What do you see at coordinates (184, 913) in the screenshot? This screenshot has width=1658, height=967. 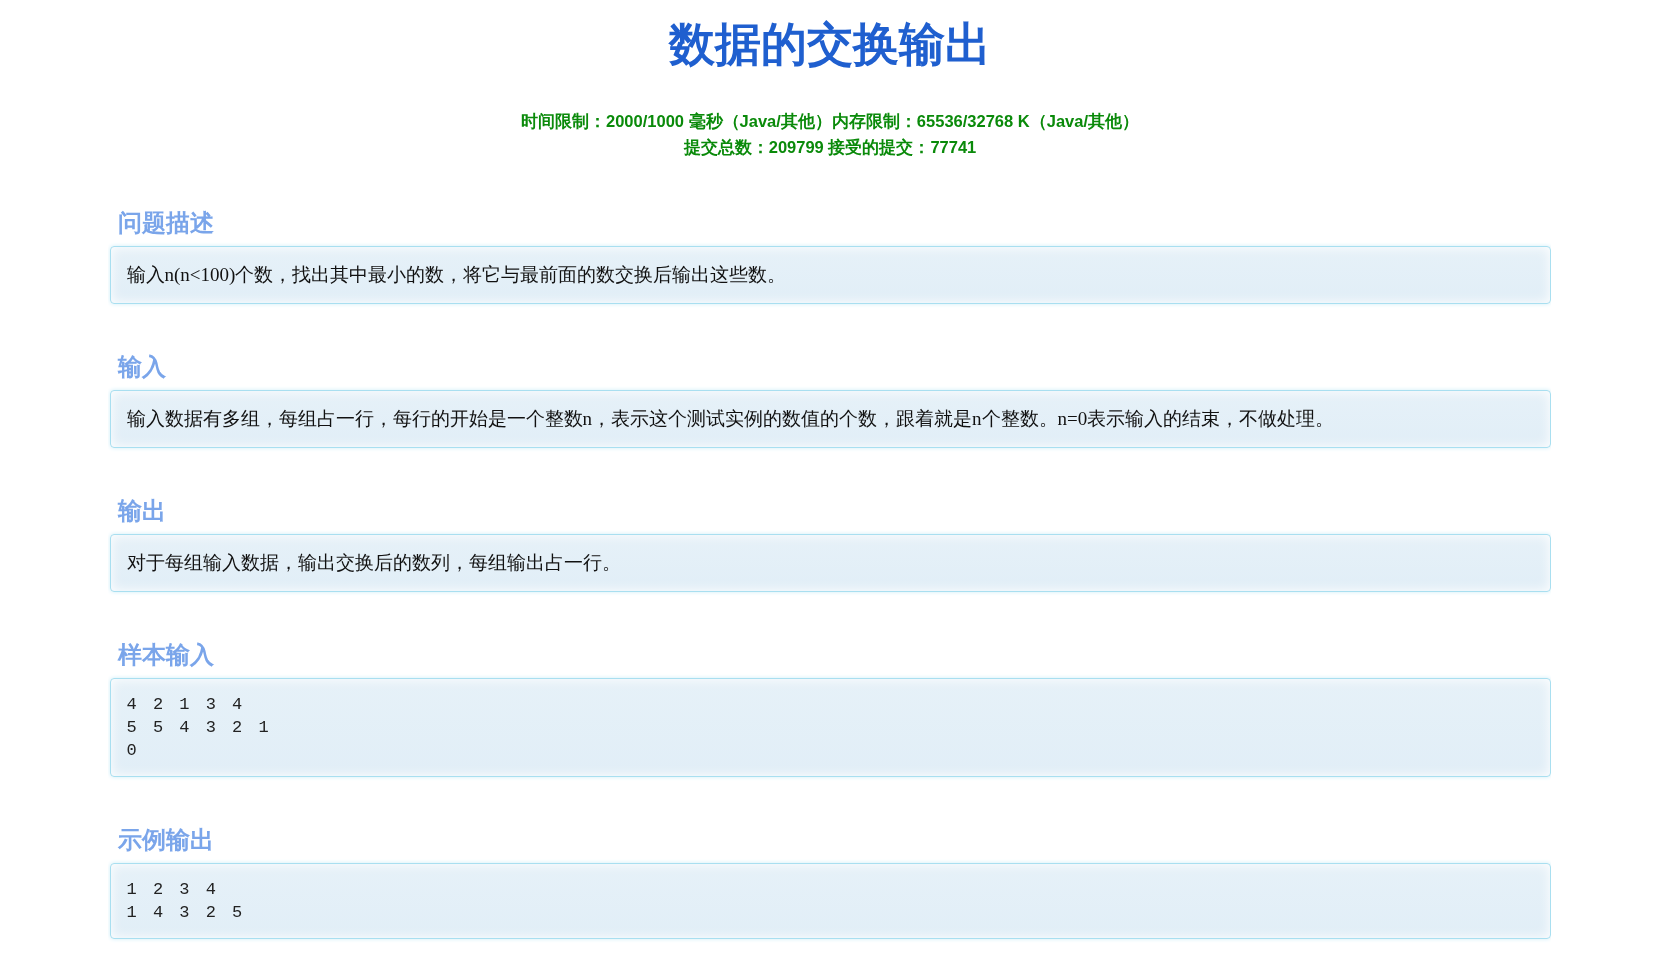 I see `code-line: 1 4 3 2 5` at bounding box center [184, 913].